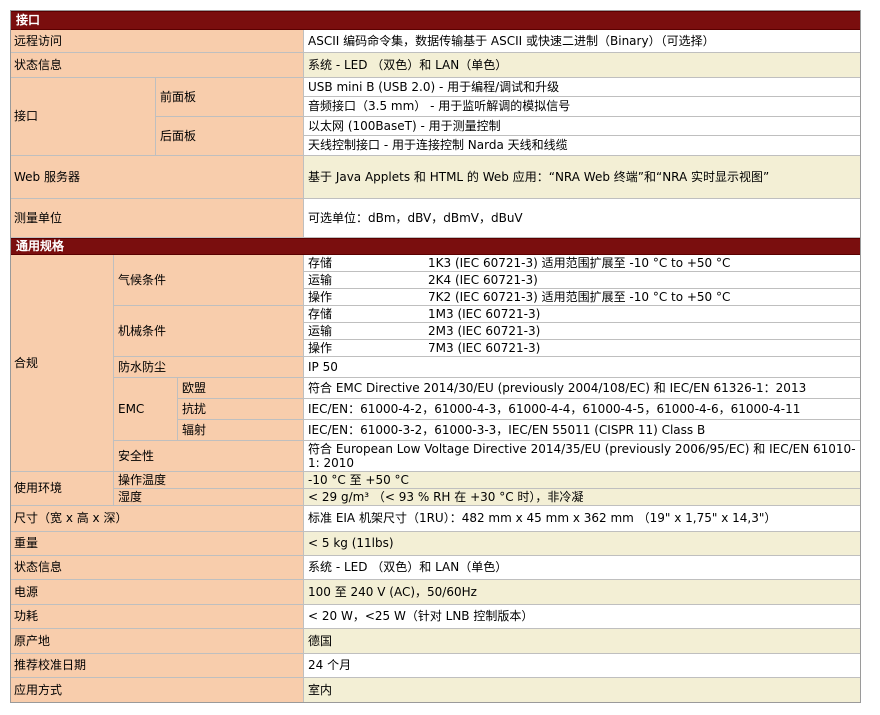 Image resolution: width=880 pixels, height=715 pixels. Describe the element at coordinates (194, 387) in the screenshot. I see `label-text: 欧盟` at that location.